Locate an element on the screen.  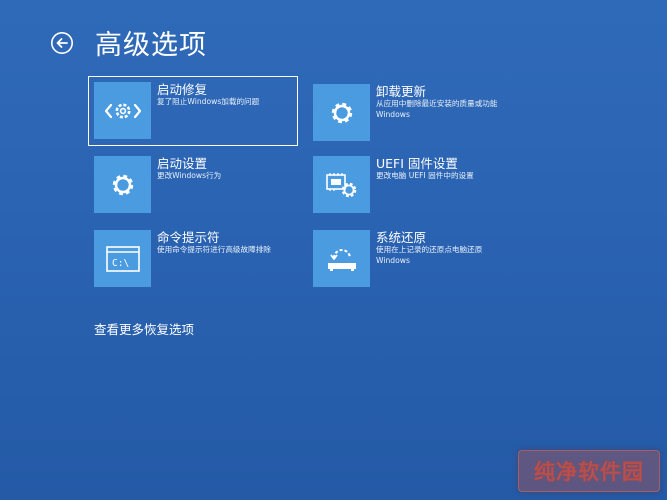
option-description: 从应用中删除最近安装的质量或功能Windows is located at coordinates (437, 109).